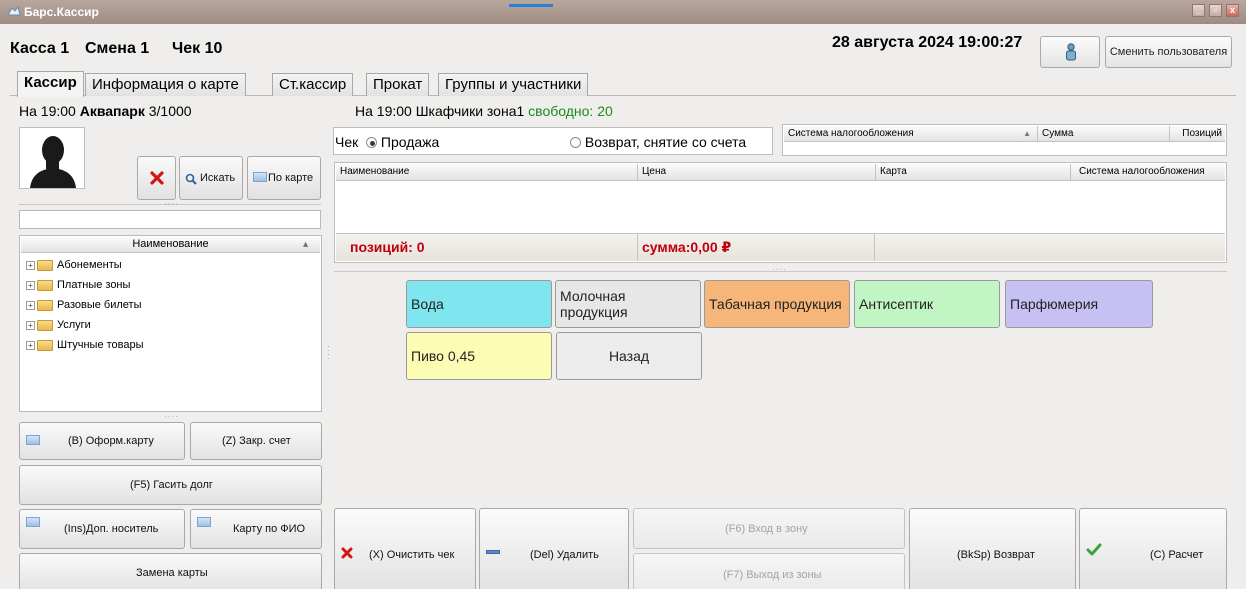 The width and height of the screenshot is (1246, 589). What do you see at coordinates (412, 555) in the screenshot?
I see `clear-check-label: (X) Очистить чек` at bounding box center [412, 555].